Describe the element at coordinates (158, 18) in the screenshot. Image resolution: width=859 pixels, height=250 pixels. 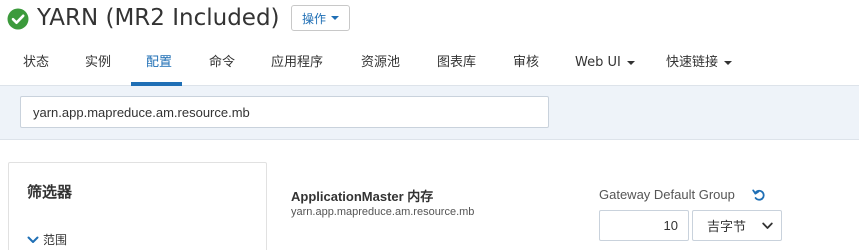
I see `page-title: YARN (MR2 Included)` at that location.